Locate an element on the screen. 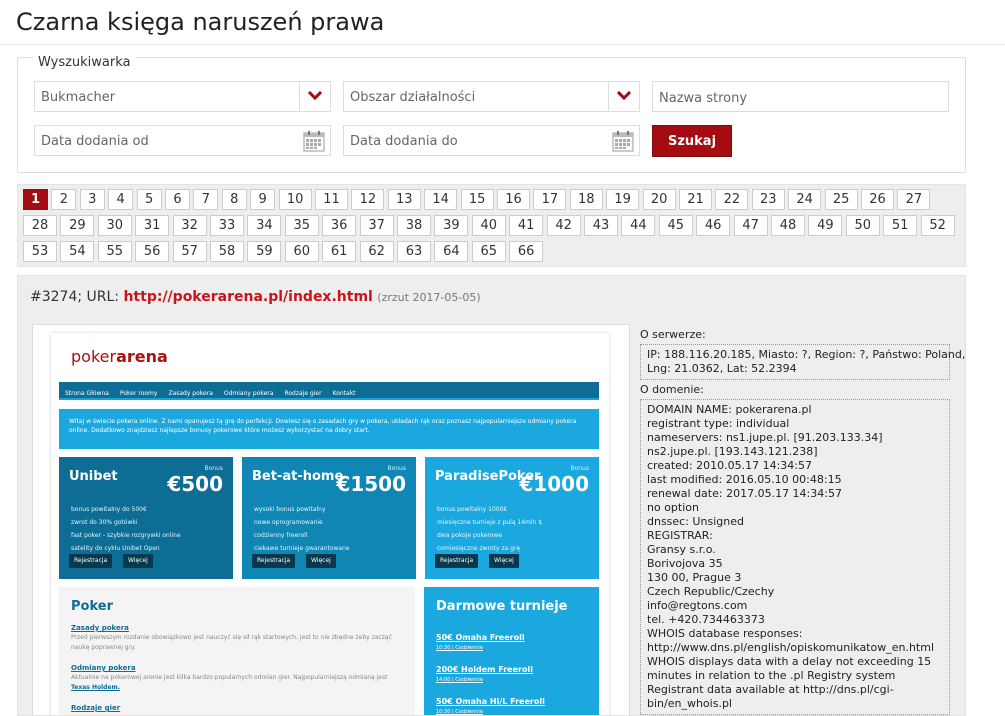 This screenshot has width=1005, height=716. page-button-50: 50 is located at coordinates (862, 225).